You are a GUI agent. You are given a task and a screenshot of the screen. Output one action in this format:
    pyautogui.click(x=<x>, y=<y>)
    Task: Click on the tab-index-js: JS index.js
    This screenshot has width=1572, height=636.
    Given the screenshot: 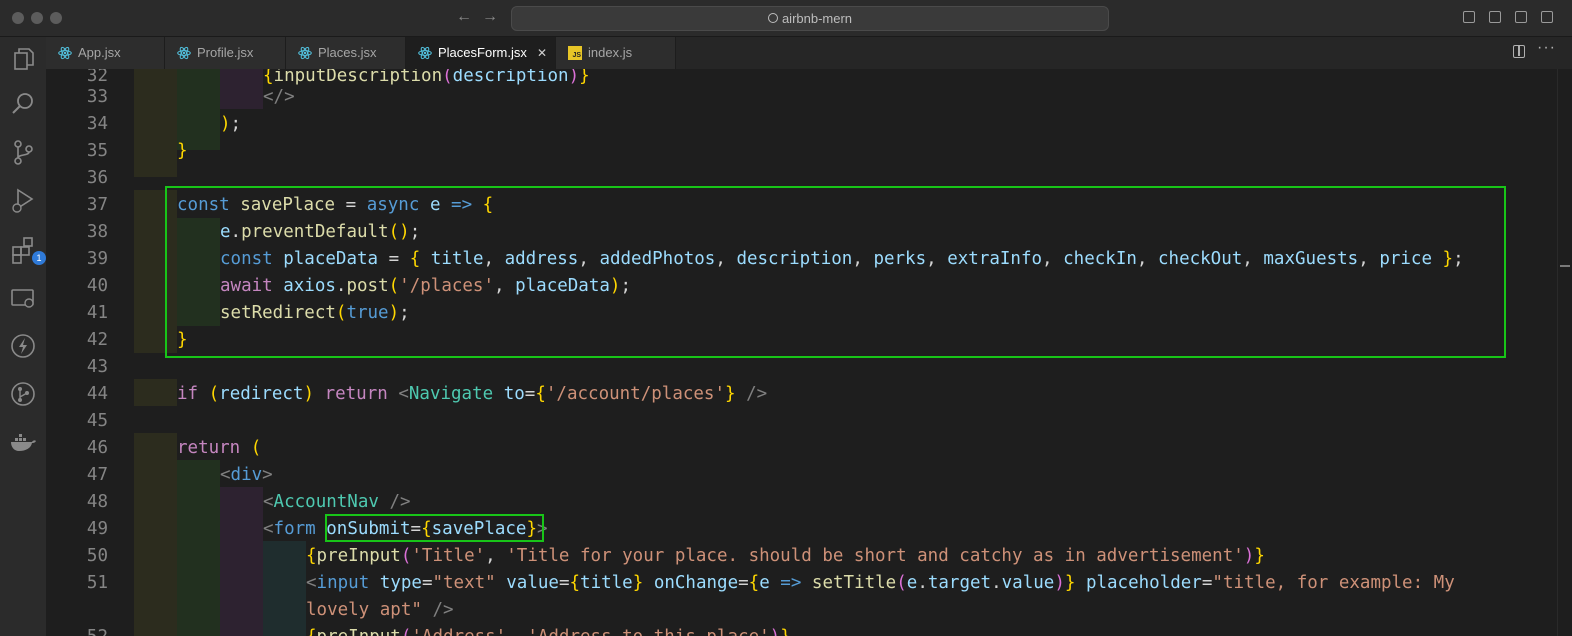 What is the action you would take?
    pyautogui.click(x=616, y=53)
    